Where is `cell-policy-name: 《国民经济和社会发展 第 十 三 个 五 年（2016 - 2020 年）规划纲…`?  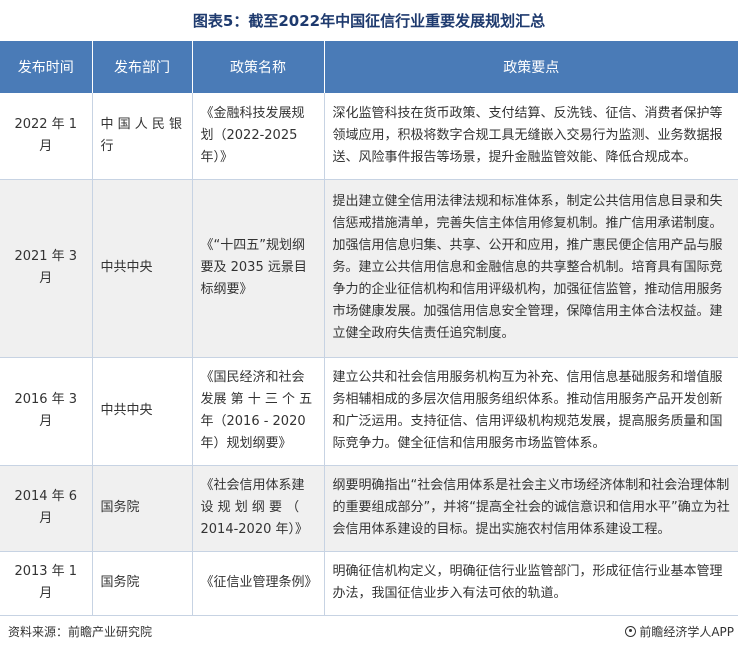
cell-policy-name: 《国民经济和社会发展 第 十 三 个 五 年（2016 - 2020 年）规划纲… is located at coordinates (258, 411).